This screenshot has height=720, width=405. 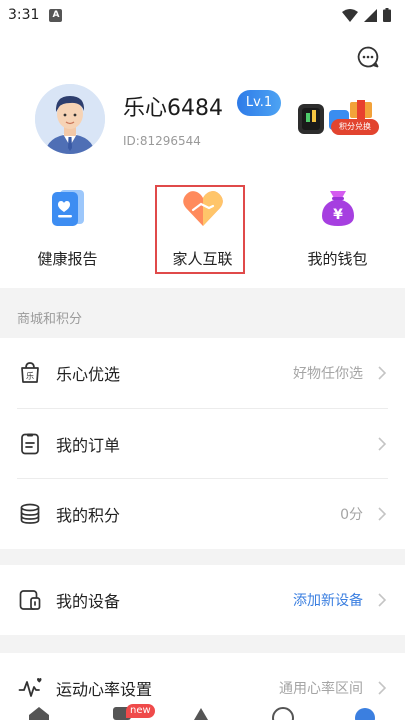 I want to click on bottom-tab-bar, so click(x=202, y=712).